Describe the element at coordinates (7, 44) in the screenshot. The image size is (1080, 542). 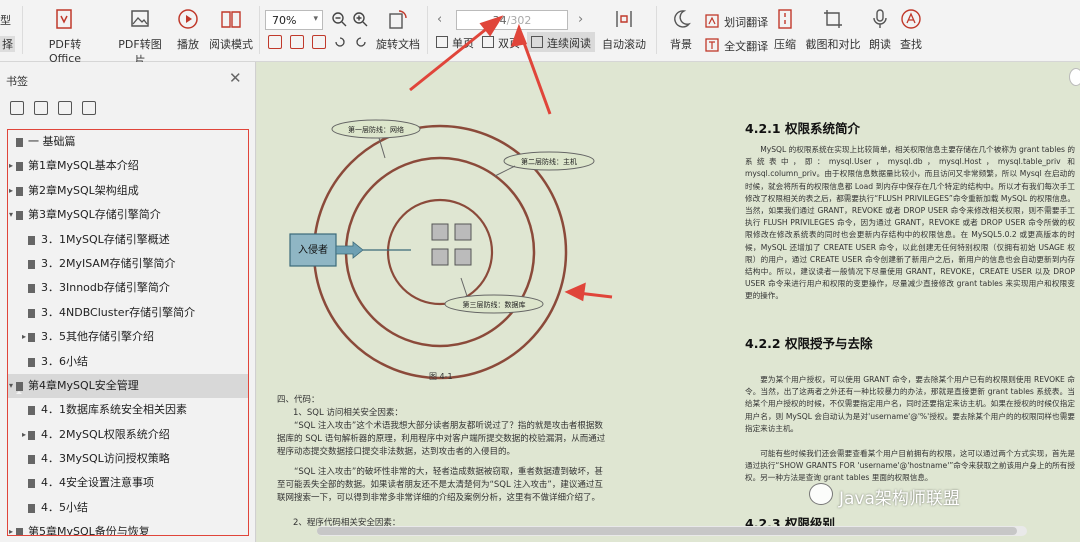
I see `cut-label-bottom: 择` at that location.